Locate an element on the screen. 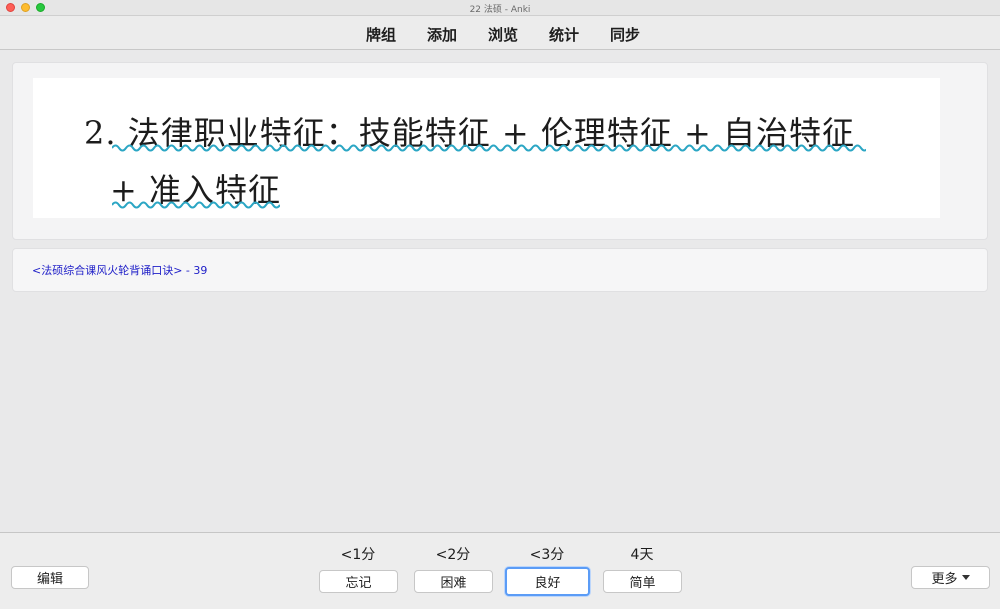 The image size is (1000, 609). more-button-label: 更多 is located at coordinates (944, 579).